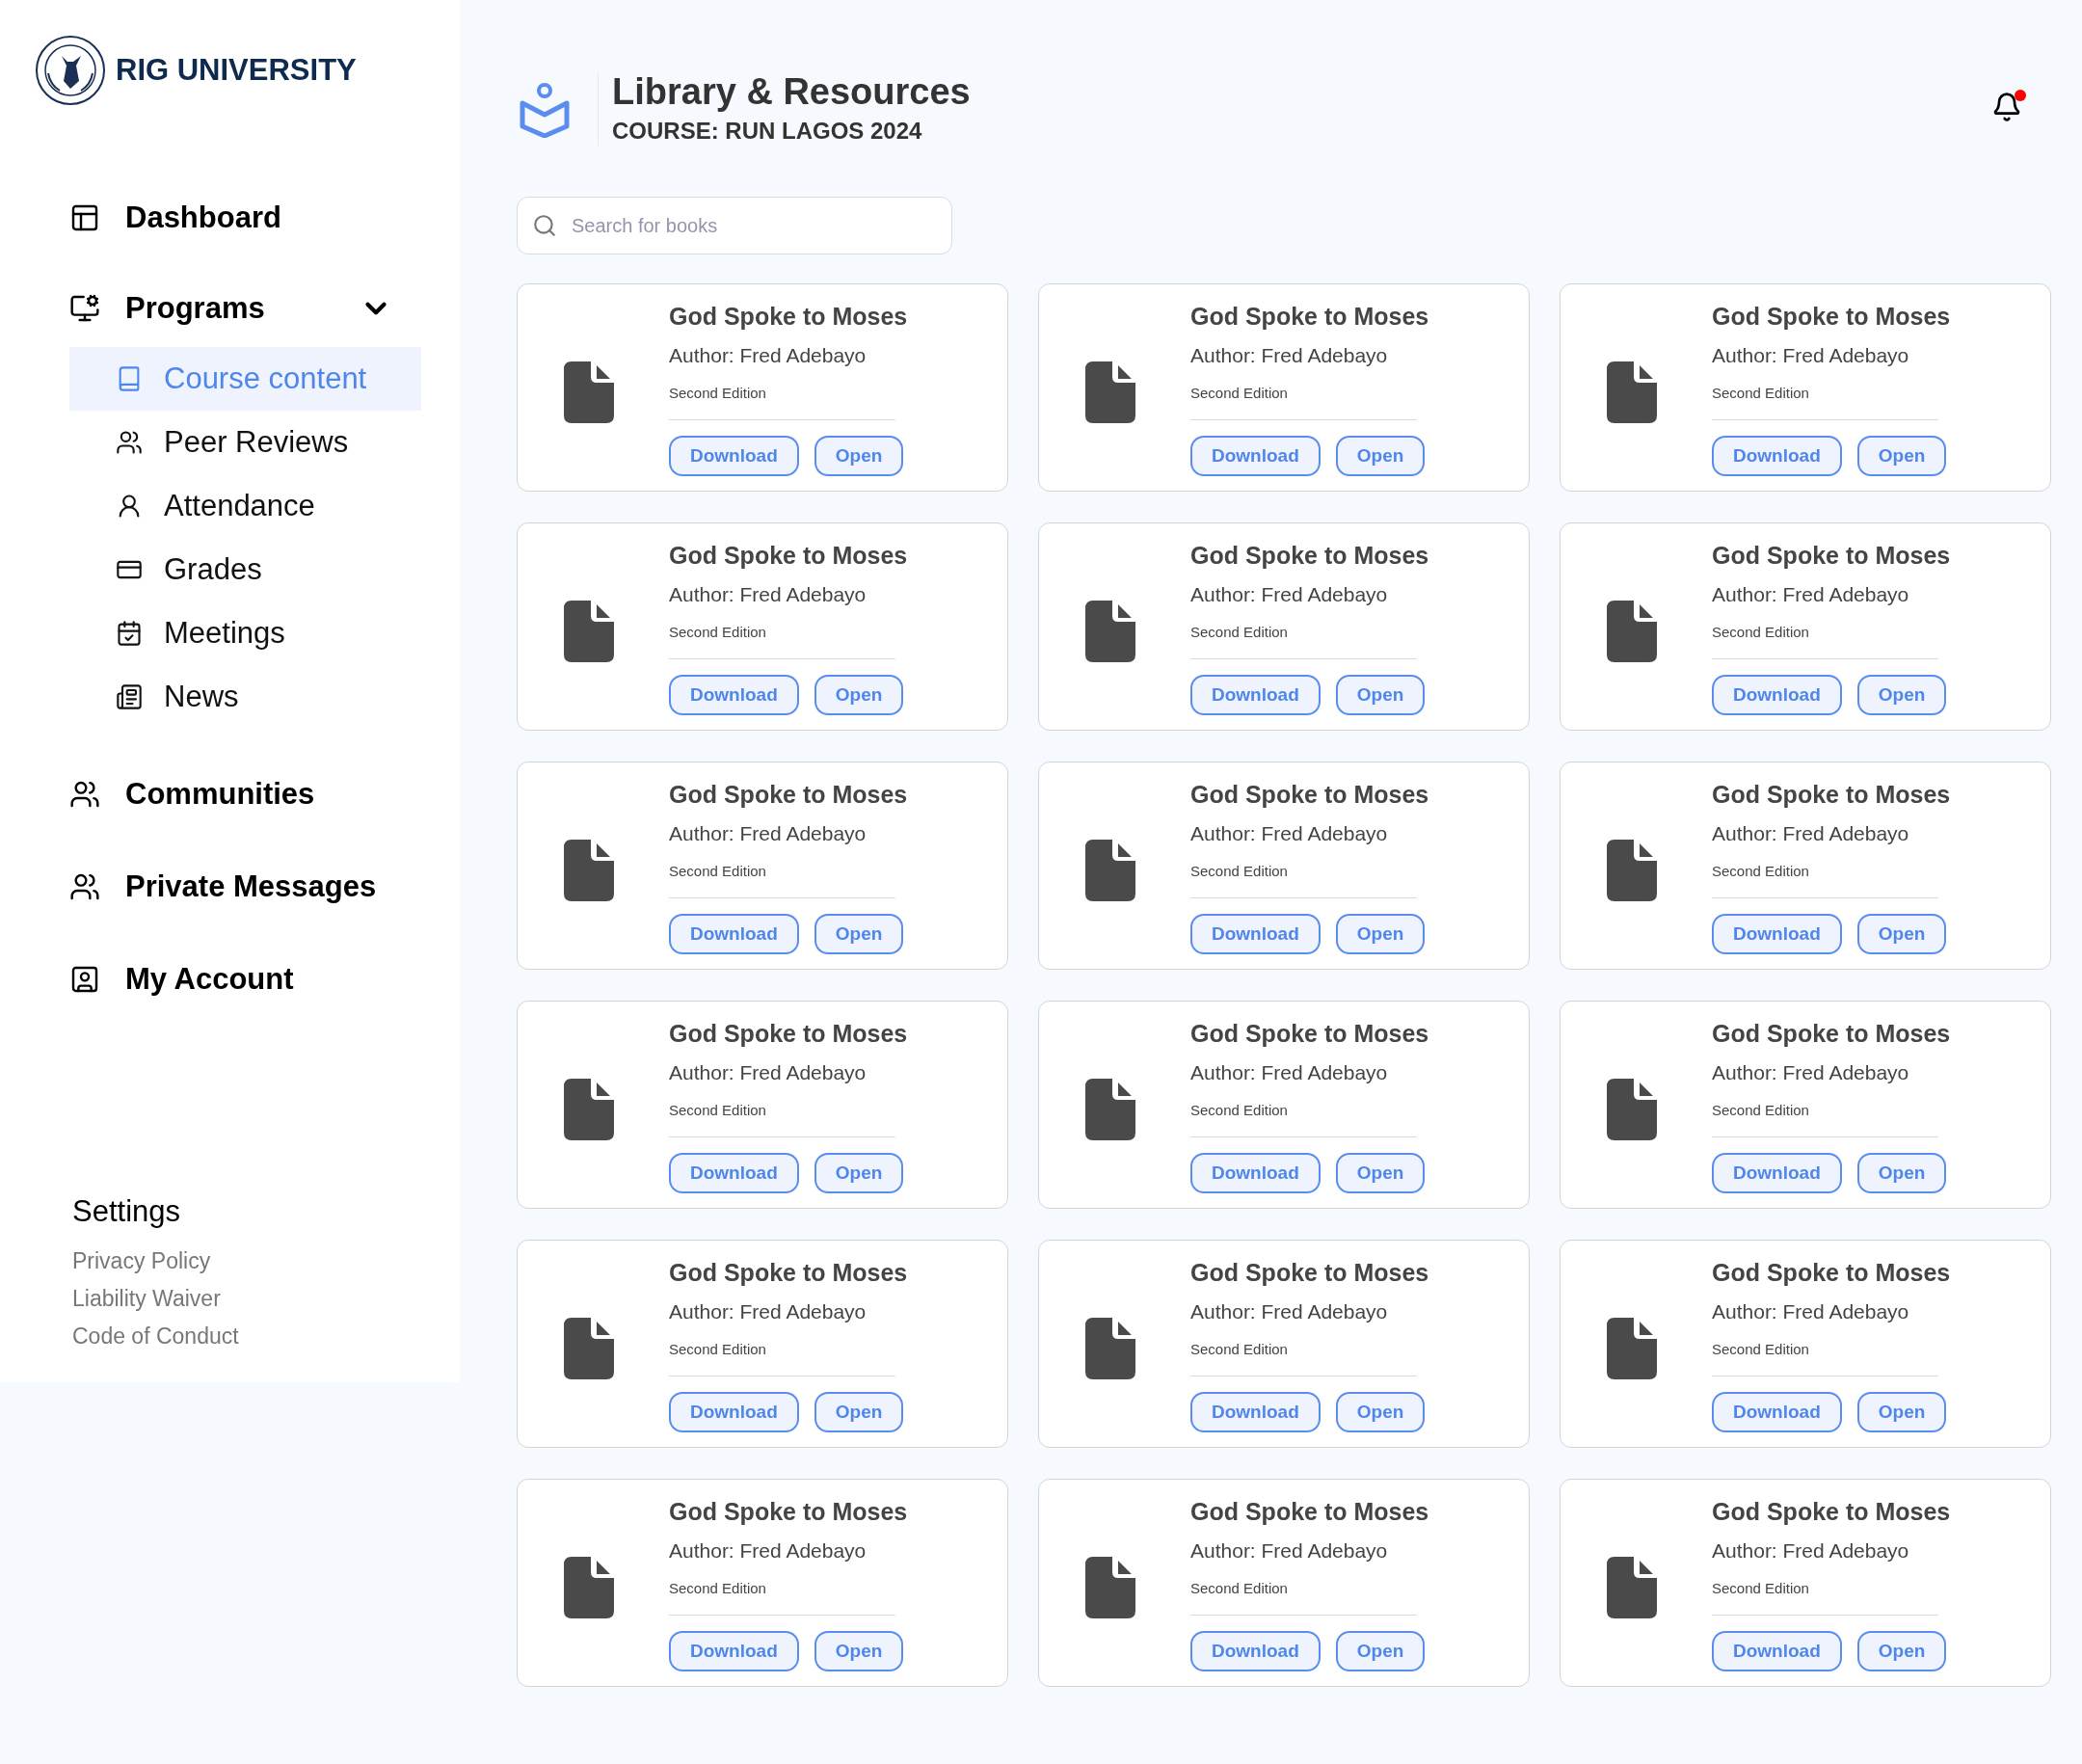 This screenshot has width=2082, height=1764. I want to click on search-field: Search for books, so click(734, 225).